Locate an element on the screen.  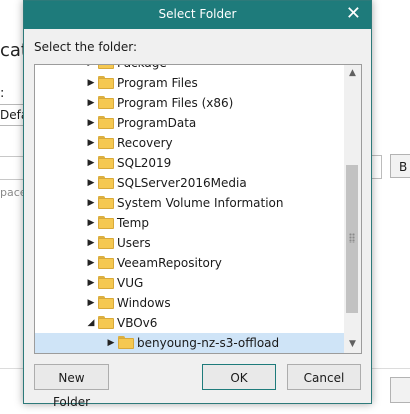
tree-item-label: System Volume Information is located at coordinates (200, 203).